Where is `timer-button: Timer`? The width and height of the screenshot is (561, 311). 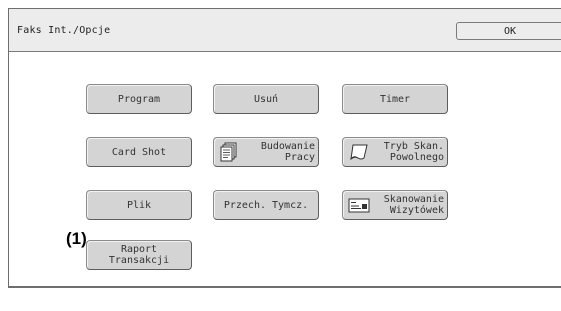 timer-button: Timer is located at coordinates (395, 99).